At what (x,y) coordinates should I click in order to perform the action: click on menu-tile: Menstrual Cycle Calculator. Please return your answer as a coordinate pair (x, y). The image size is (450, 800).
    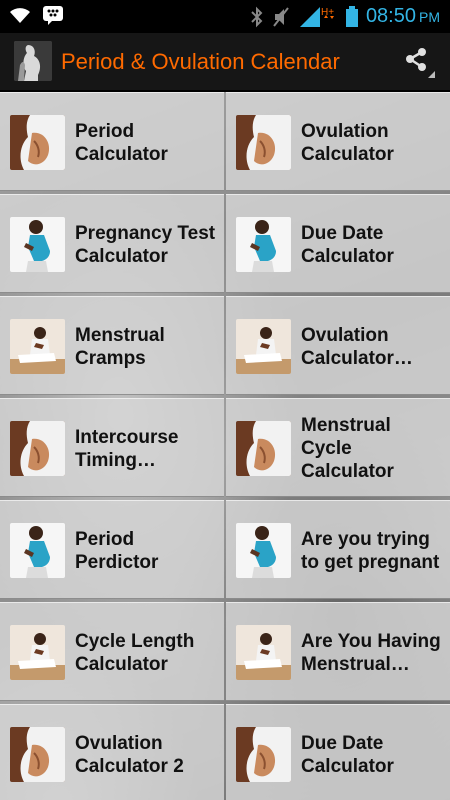
    Looking at the image, I should click on (338, 447).